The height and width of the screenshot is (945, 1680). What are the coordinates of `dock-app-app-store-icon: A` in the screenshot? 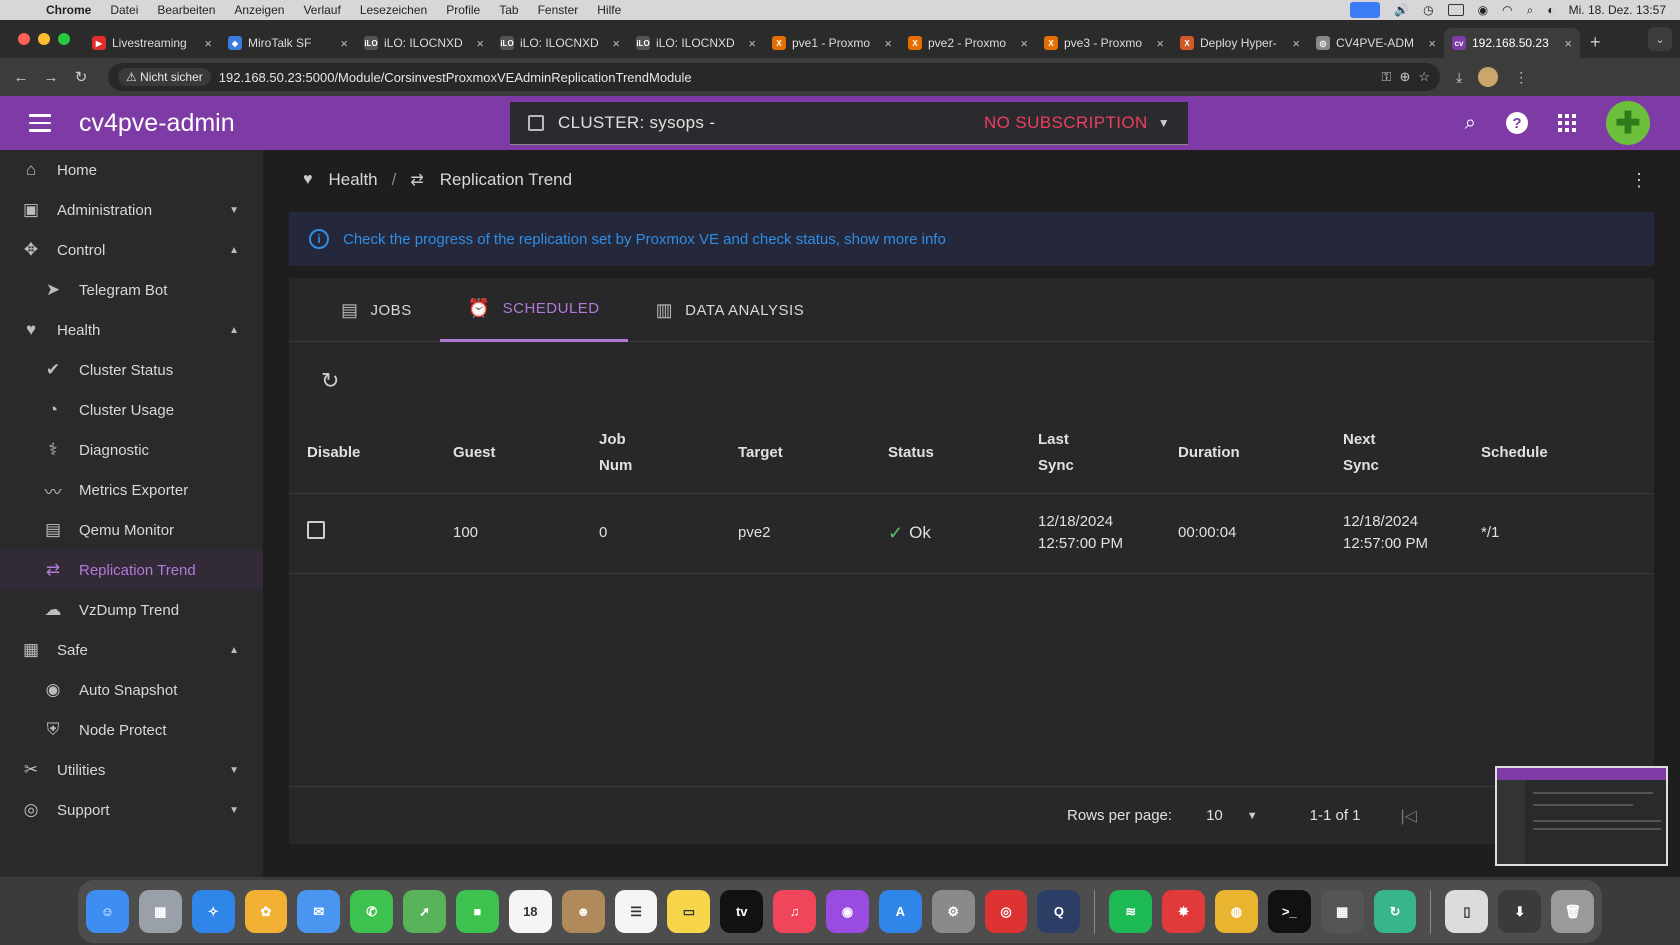 It's located at (900, 911).